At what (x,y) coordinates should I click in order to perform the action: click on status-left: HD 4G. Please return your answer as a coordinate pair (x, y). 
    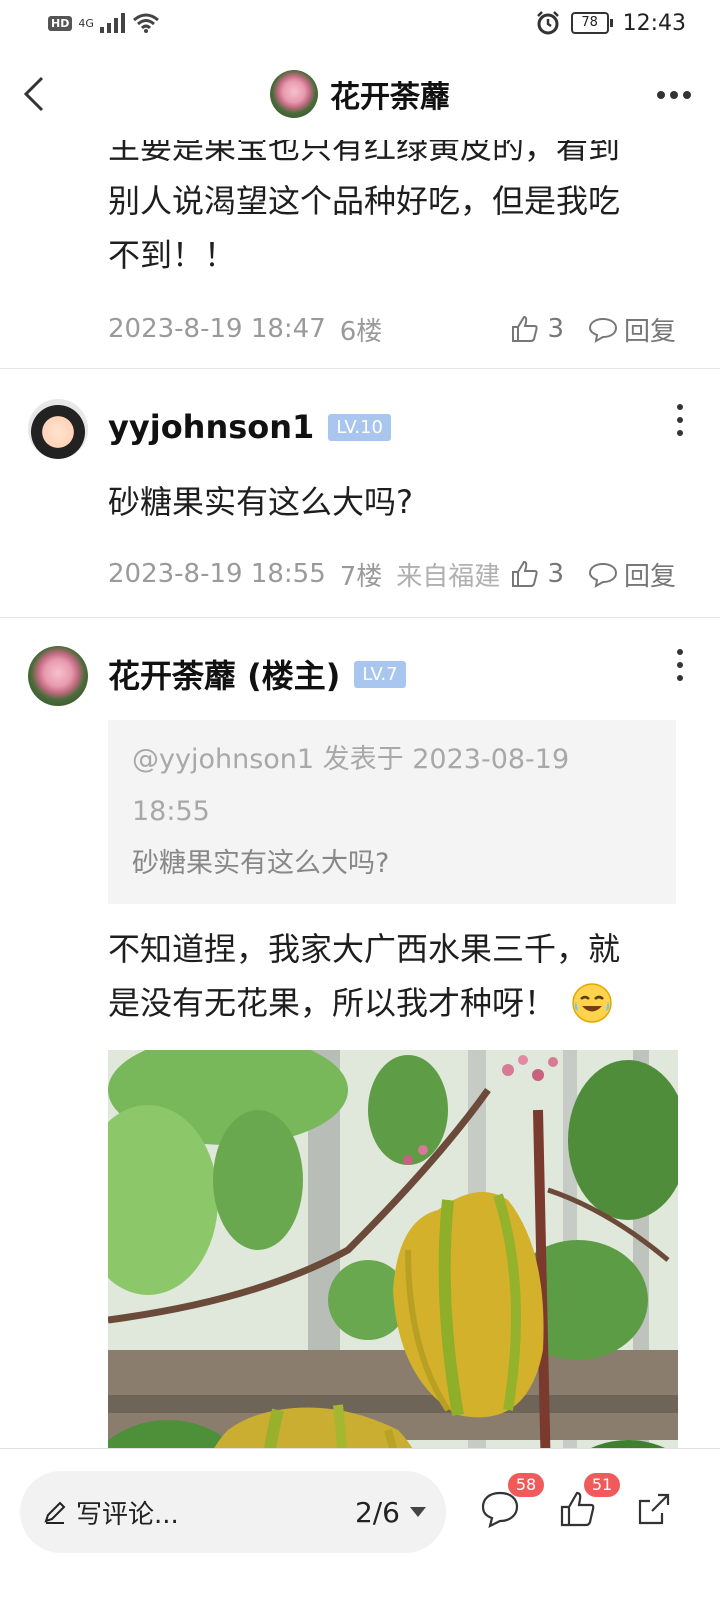
    Looking at the image, I should click on (104, 23).